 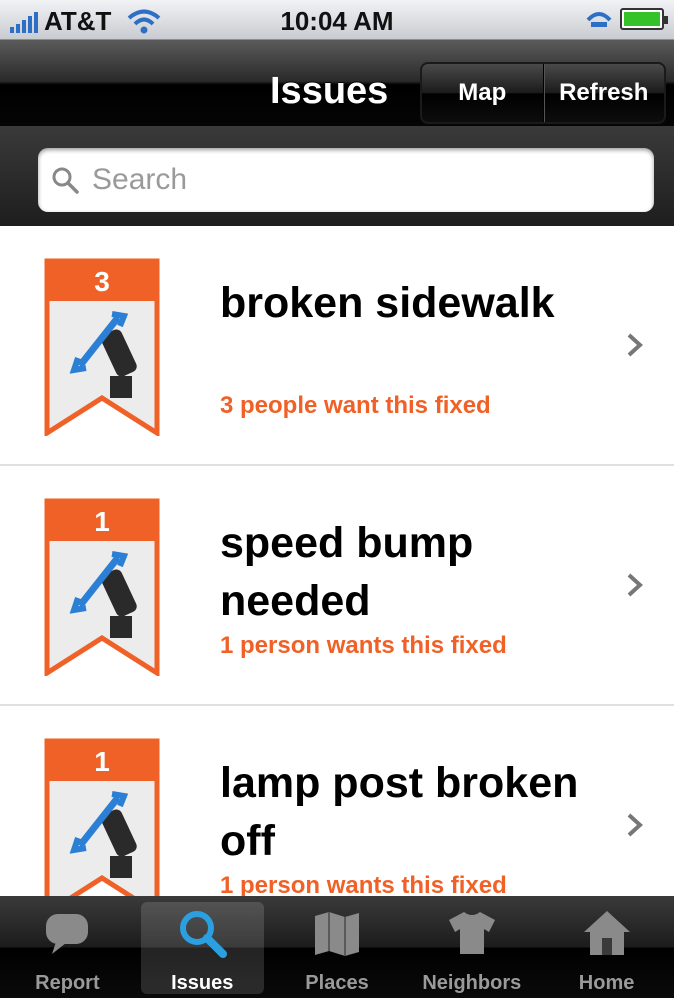 What do you see at coordinates (204, 934) in the screenshot?
I see `magnifier-icon` at bounding box center [204, 934].